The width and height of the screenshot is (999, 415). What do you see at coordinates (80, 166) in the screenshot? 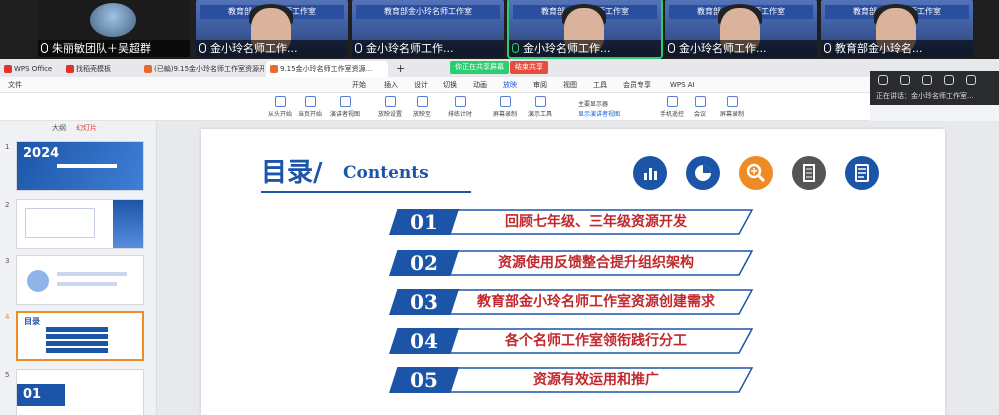
I see `slide-thumbnail: 2024` at bounding box center [80, 166].